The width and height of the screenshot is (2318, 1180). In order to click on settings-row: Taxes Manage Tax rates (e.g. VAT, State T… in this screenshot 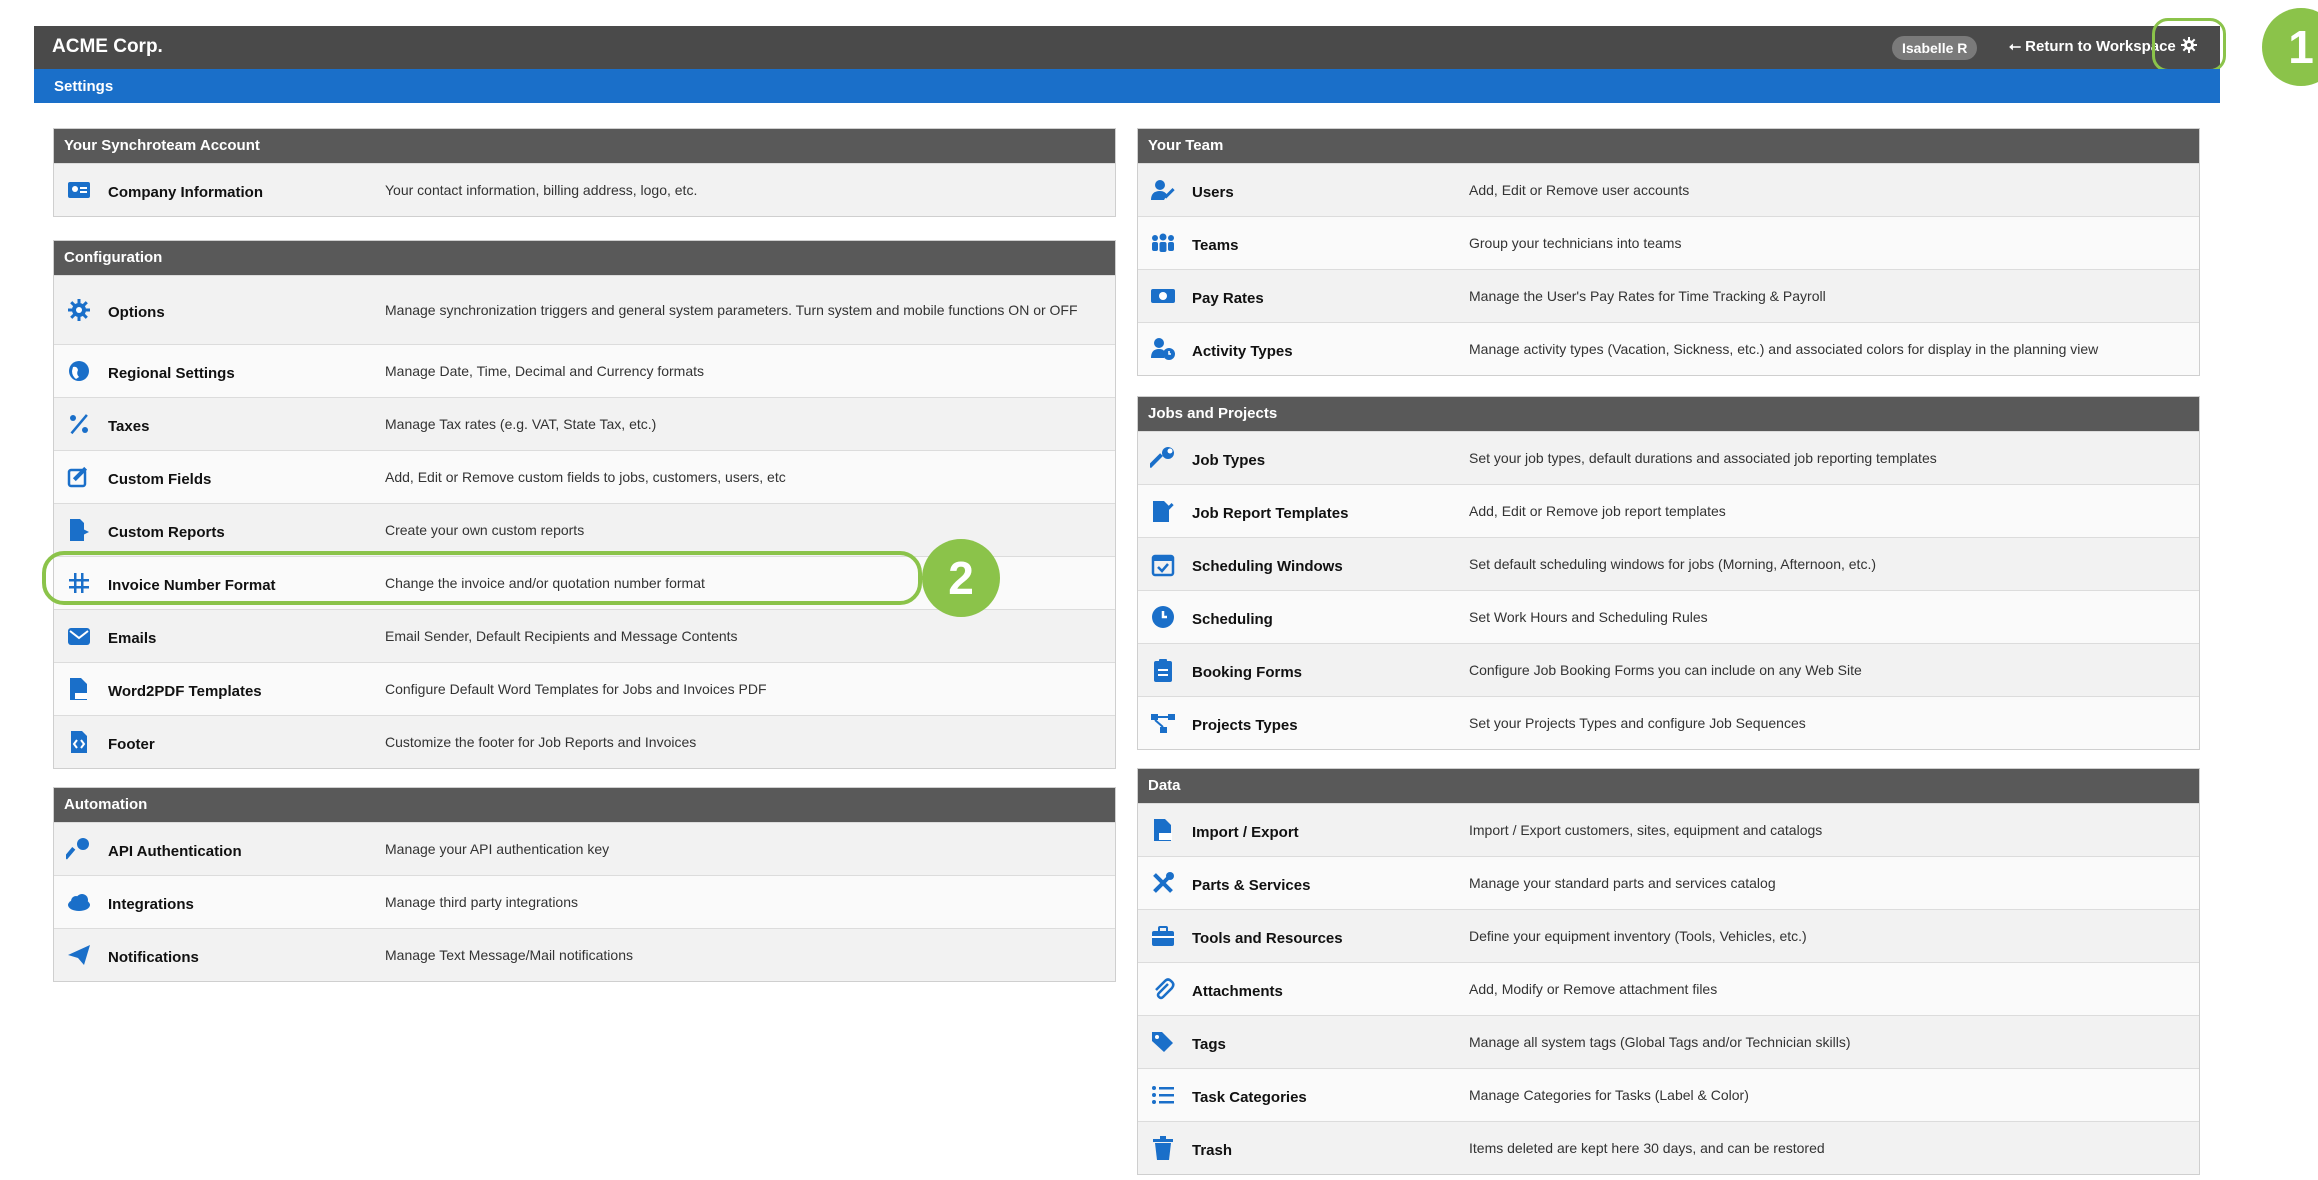, I will do `click(584, 423)`.